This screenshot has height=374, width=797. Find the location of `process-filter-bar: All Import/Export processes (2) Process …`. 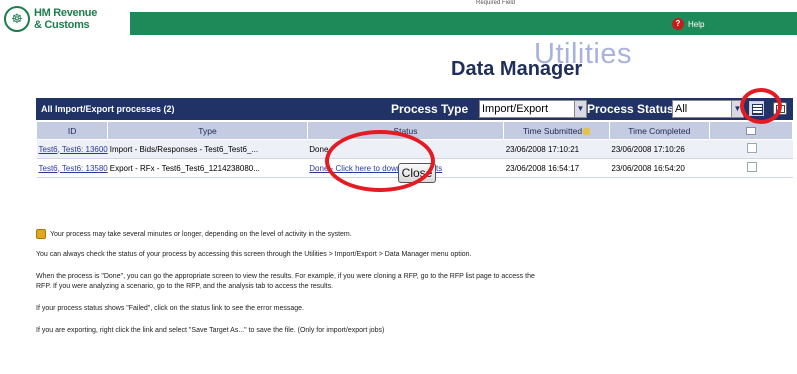

process-filter-bar: All Import/Export processes (2) Process … is located at coordinates (414, 109).